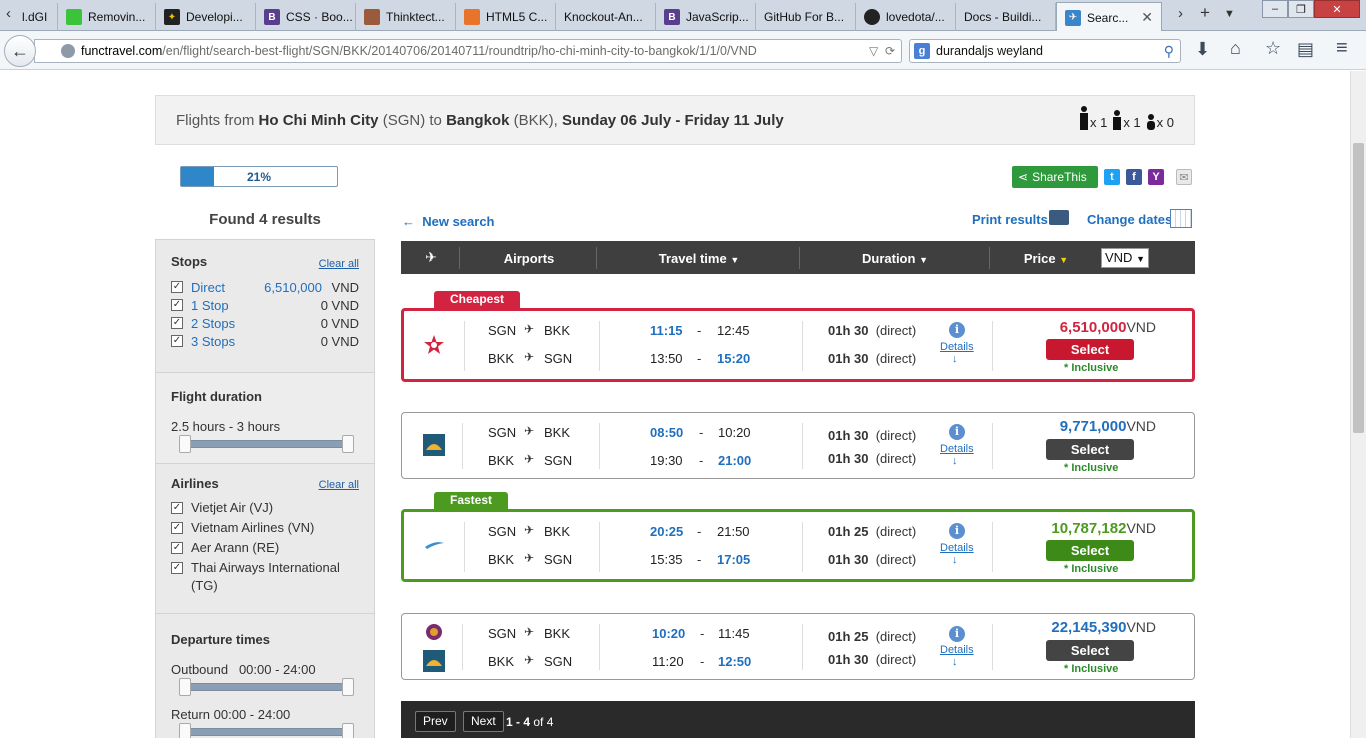 The height and width of the screenshot is (738, 1366). I want to click on currency-select: VND ▼, so click(1125, 258).